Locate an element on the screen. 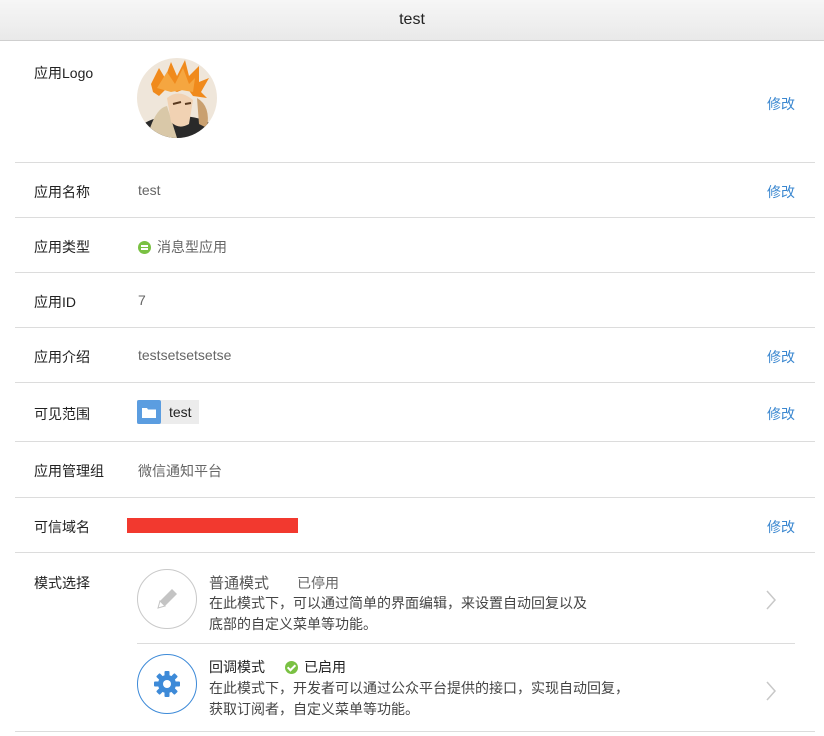 This screenshot has height=736, width=824. scope-tag-text: test is located at coordinates (180, 412).